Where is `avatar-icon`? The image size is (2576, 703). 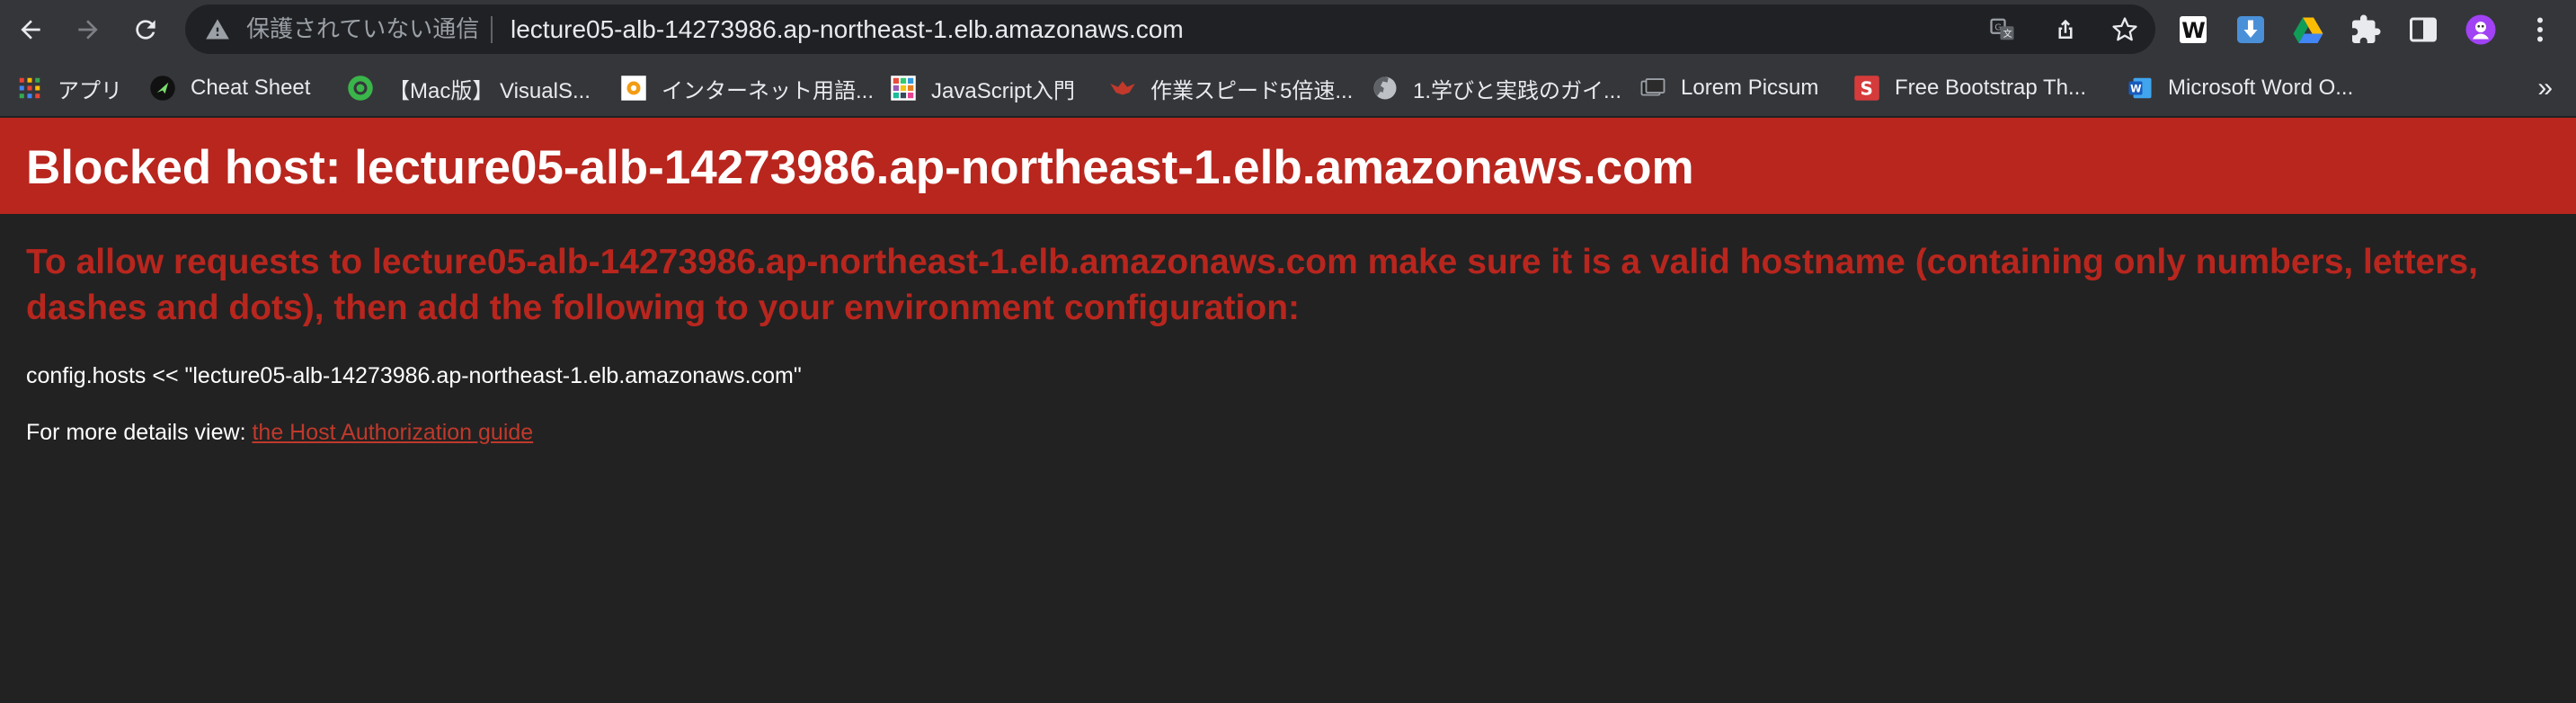 avatar-icon is located at coordinates (2480, 30).